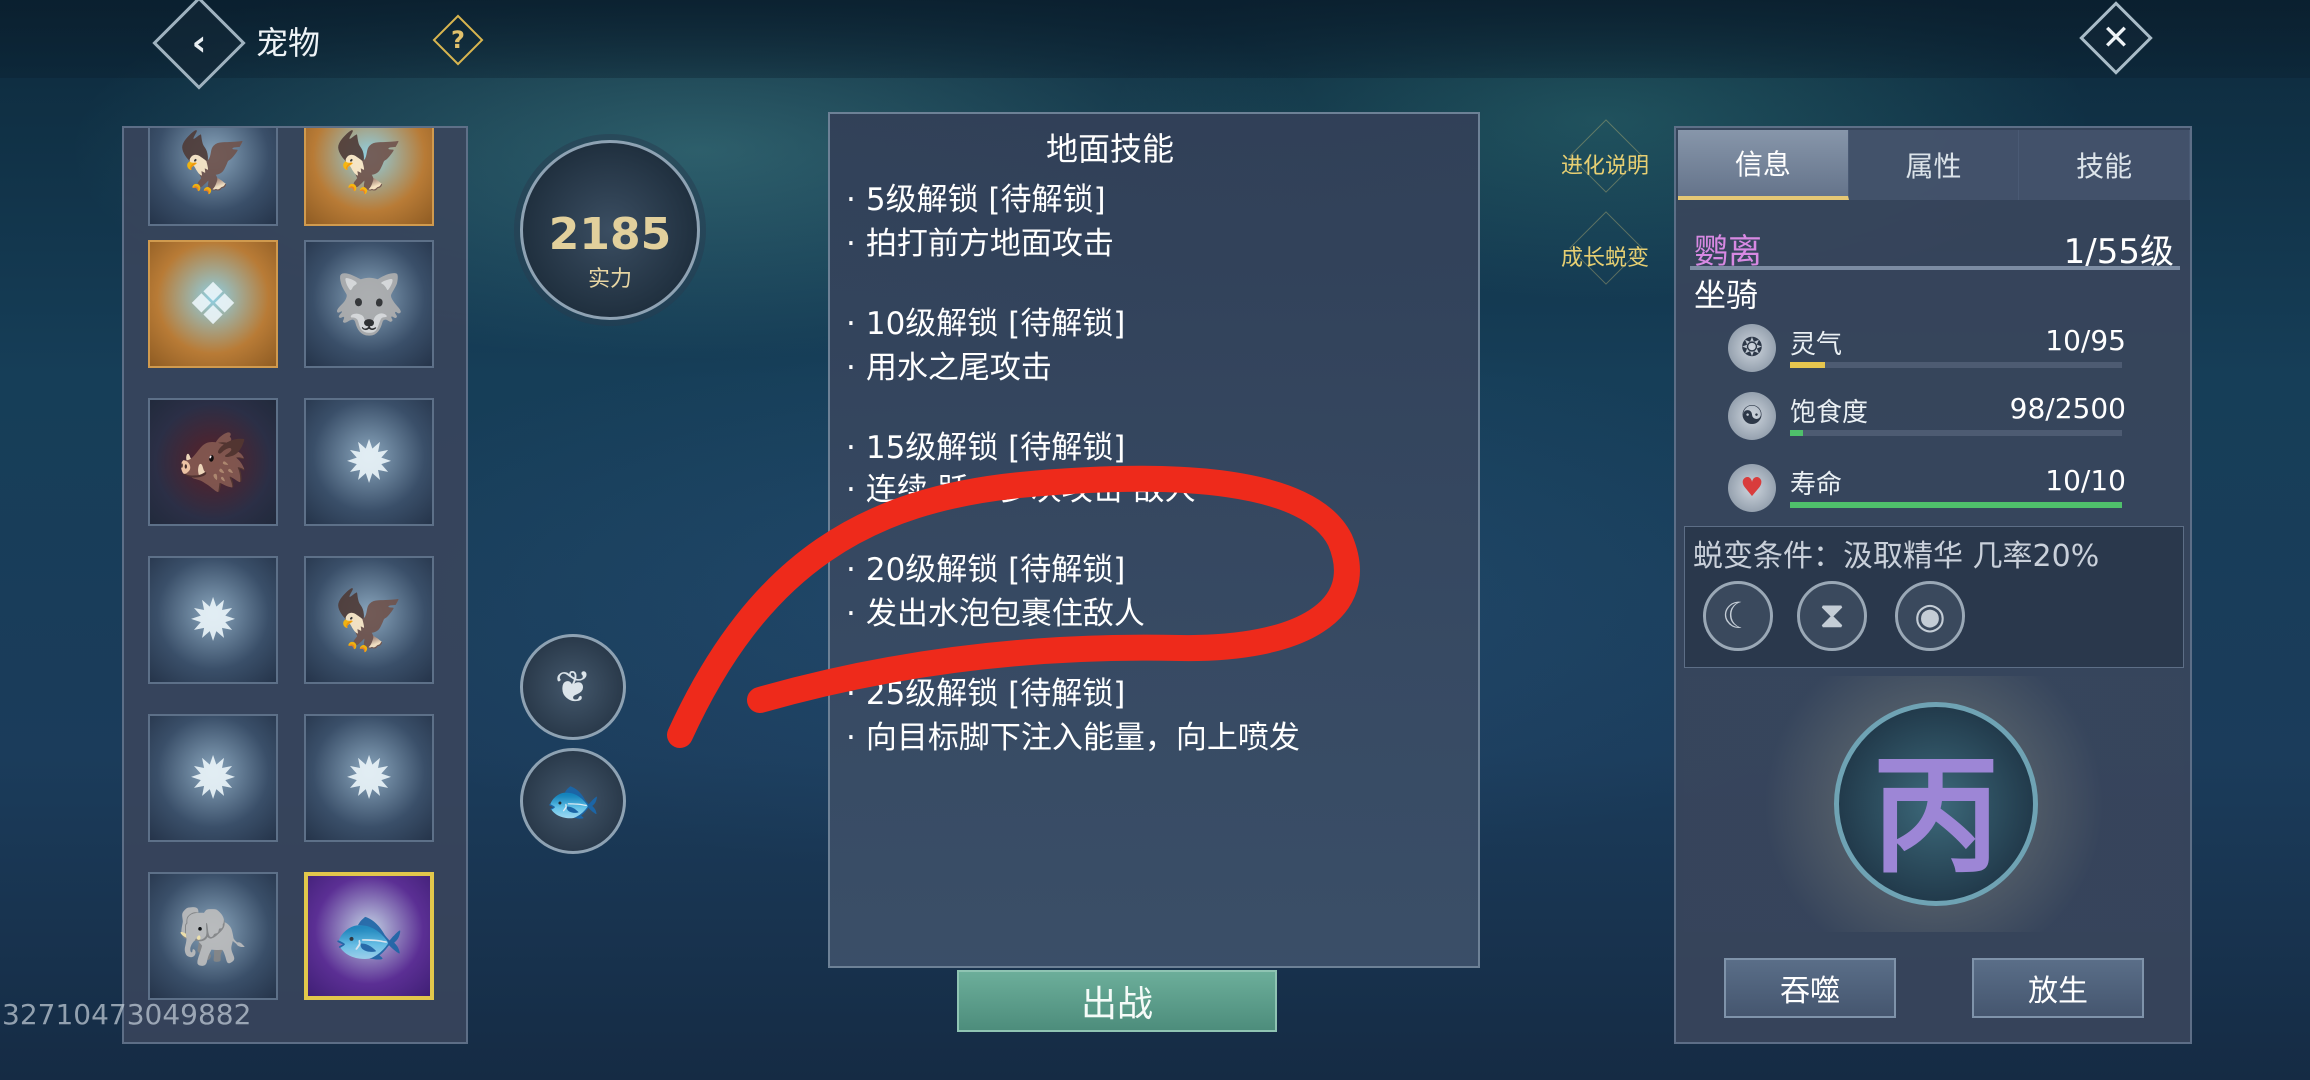  Describe the element at coordinates (1155, 39) in the screenshot. I see `top-bar` at that location.